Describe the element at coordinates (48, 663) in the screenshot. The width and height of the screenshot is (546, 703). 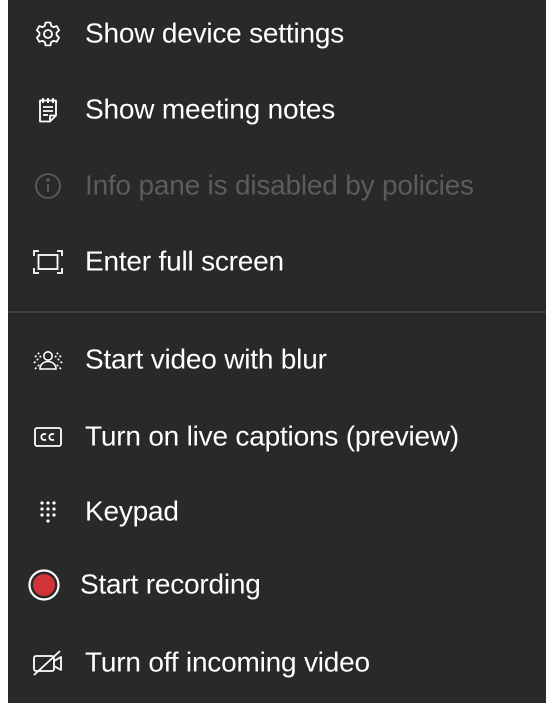
I see `video-off-icon` at that location.